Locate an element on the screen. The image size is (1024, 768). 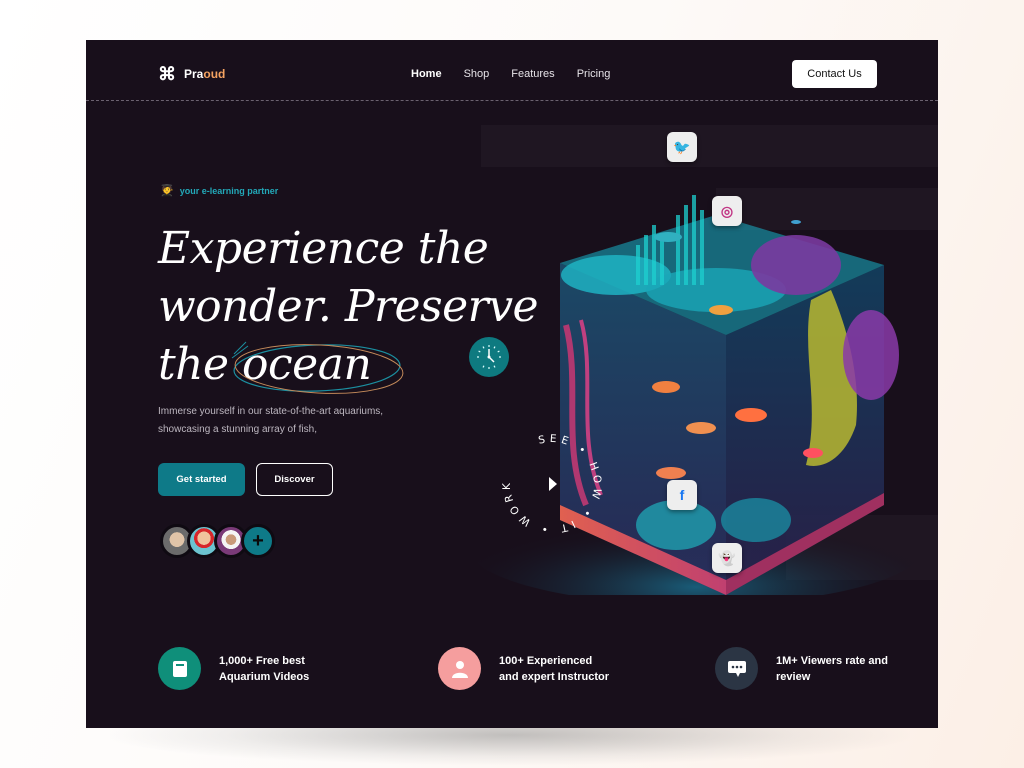
nav-home: Home is located at coordinates (426, 74).